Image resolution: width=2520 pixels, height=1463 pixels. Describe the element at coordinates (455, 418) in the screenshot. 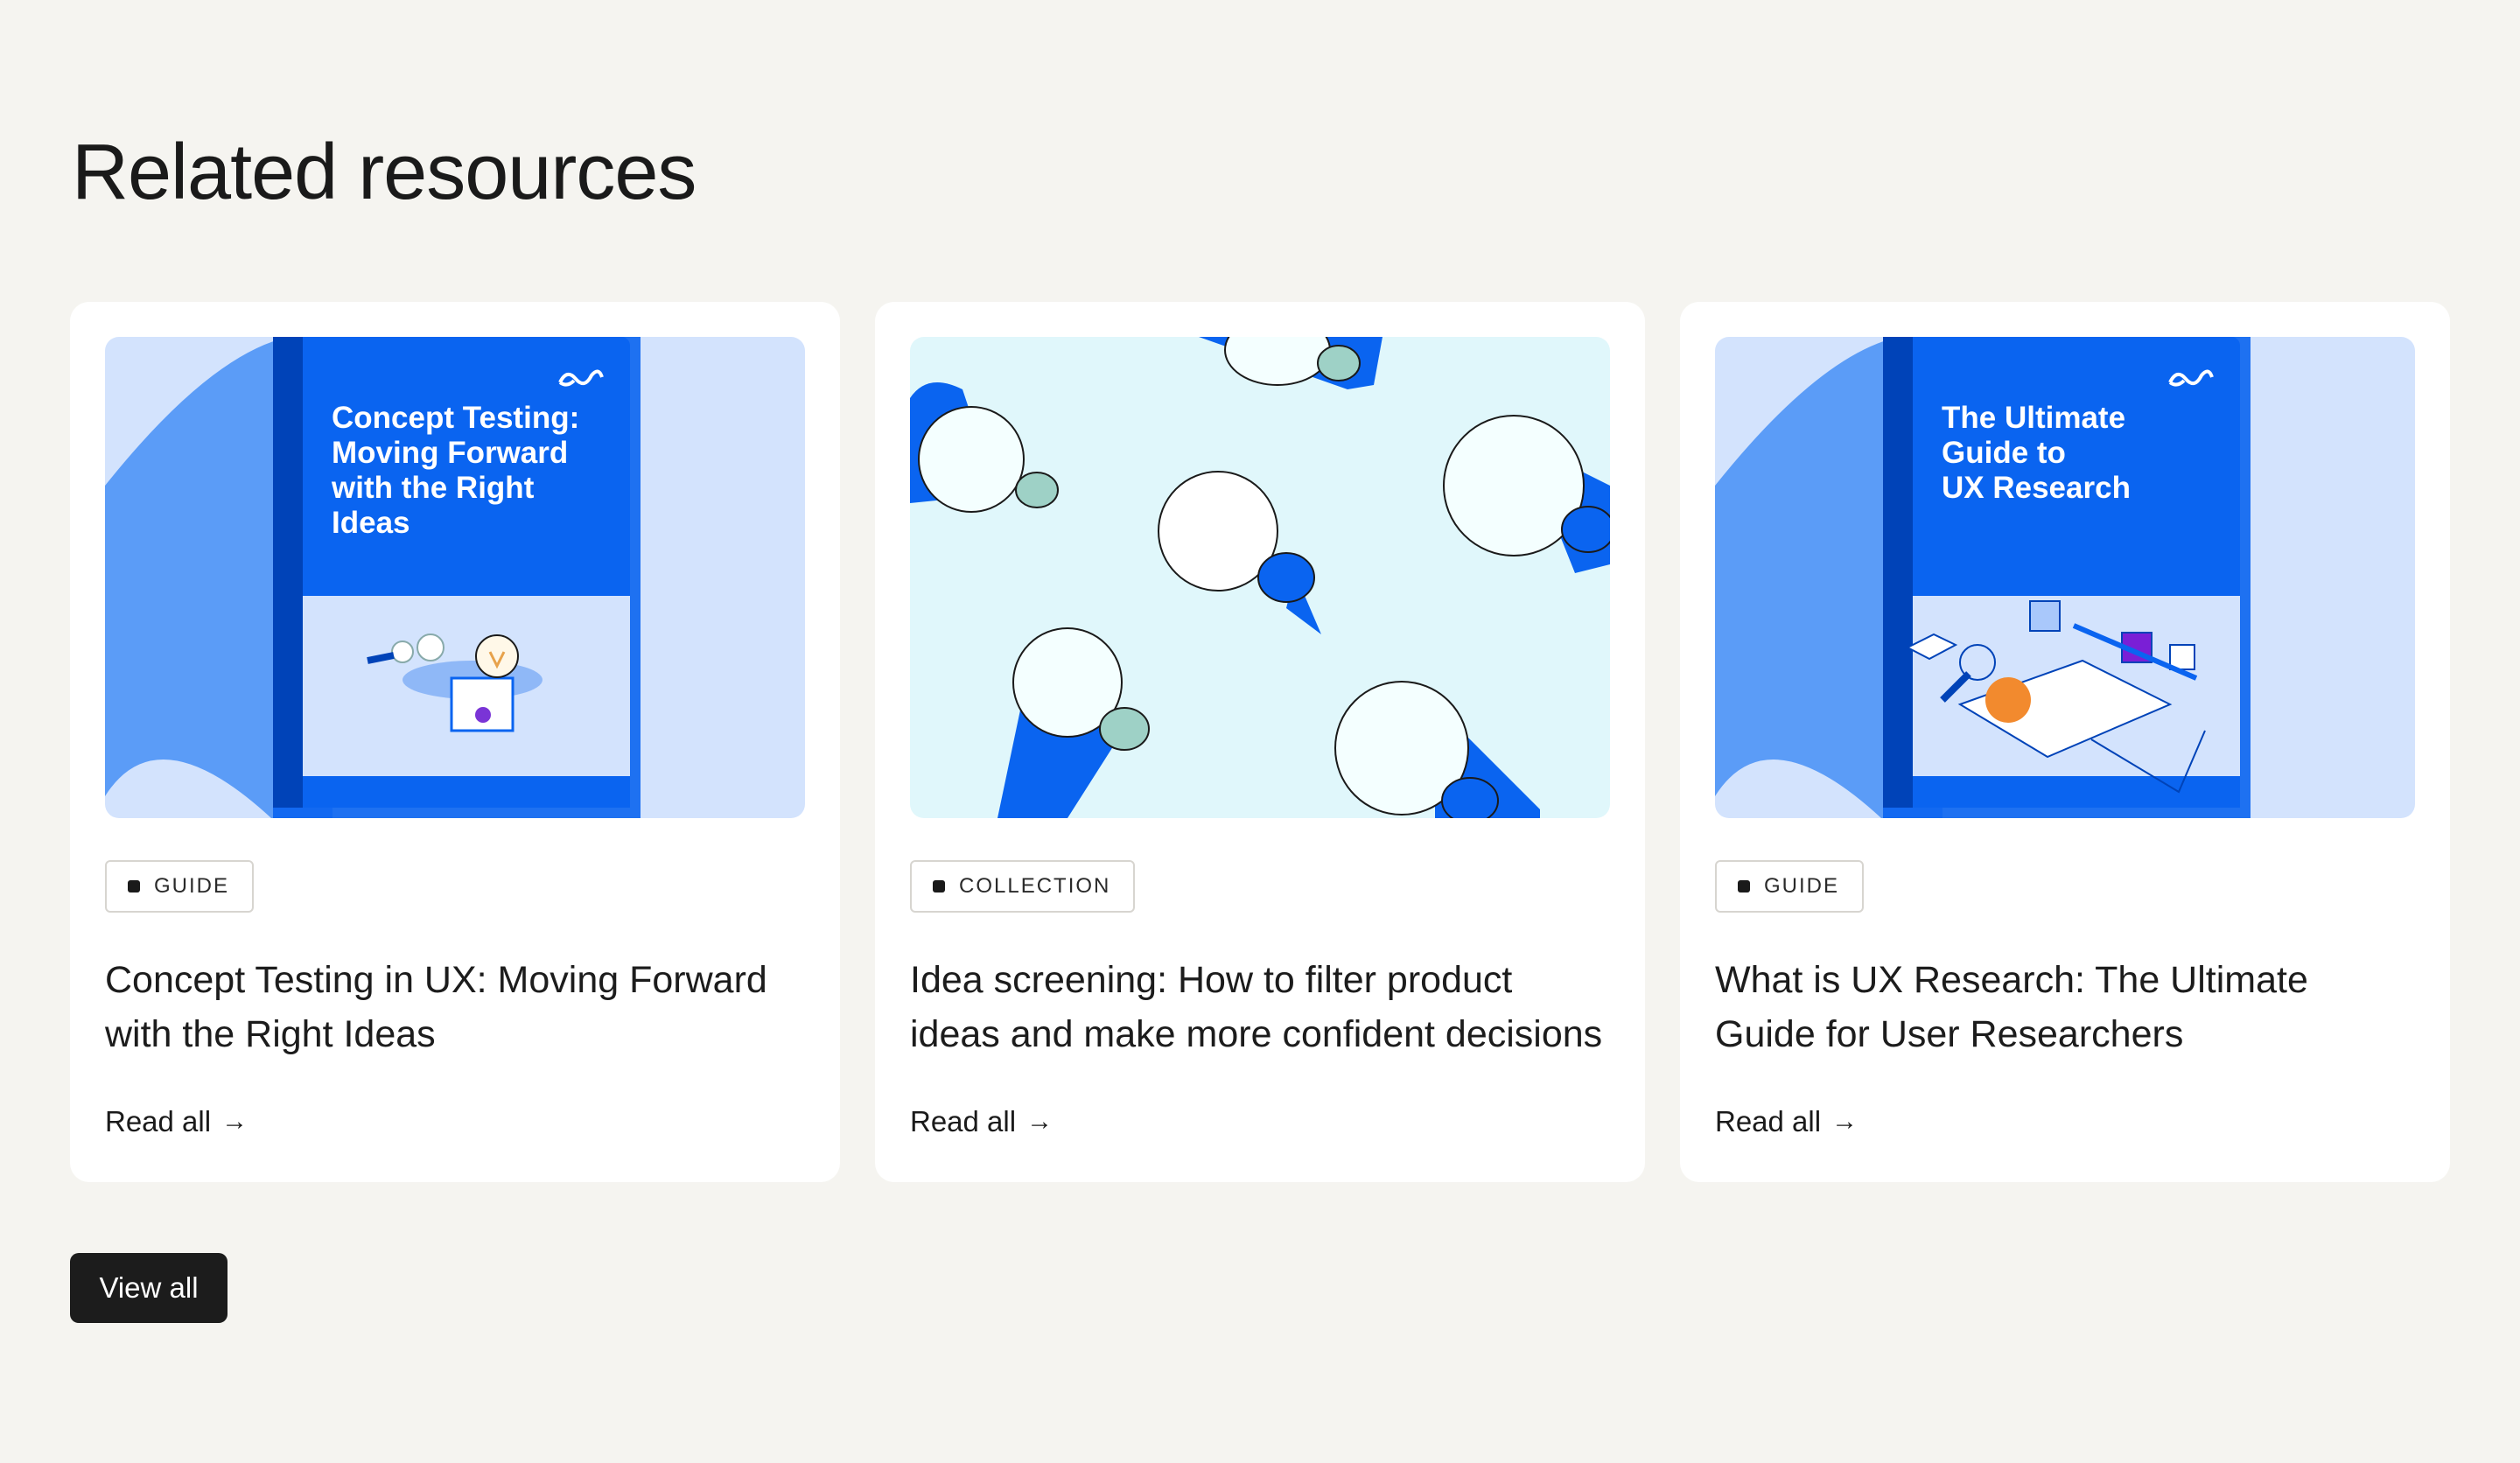

I see `cover-line-1: Concept Testing:` at that location.